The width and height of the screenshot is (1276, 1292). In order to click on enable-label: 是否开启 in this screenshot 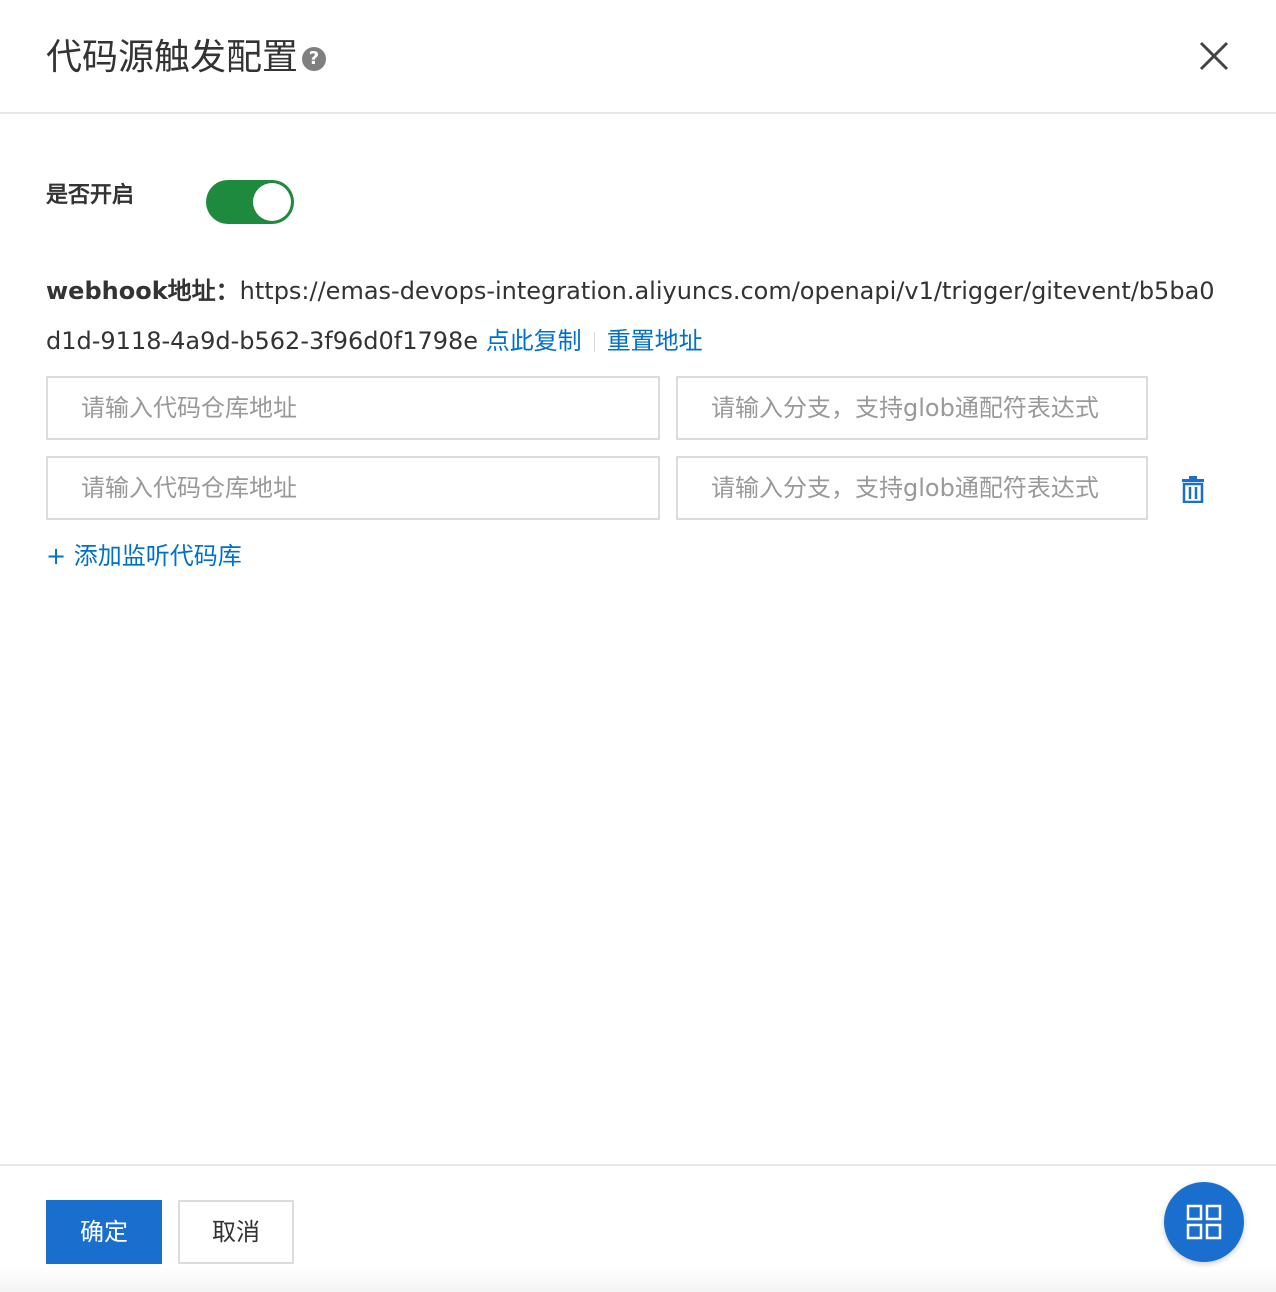, I will do `click(90, 195)`.